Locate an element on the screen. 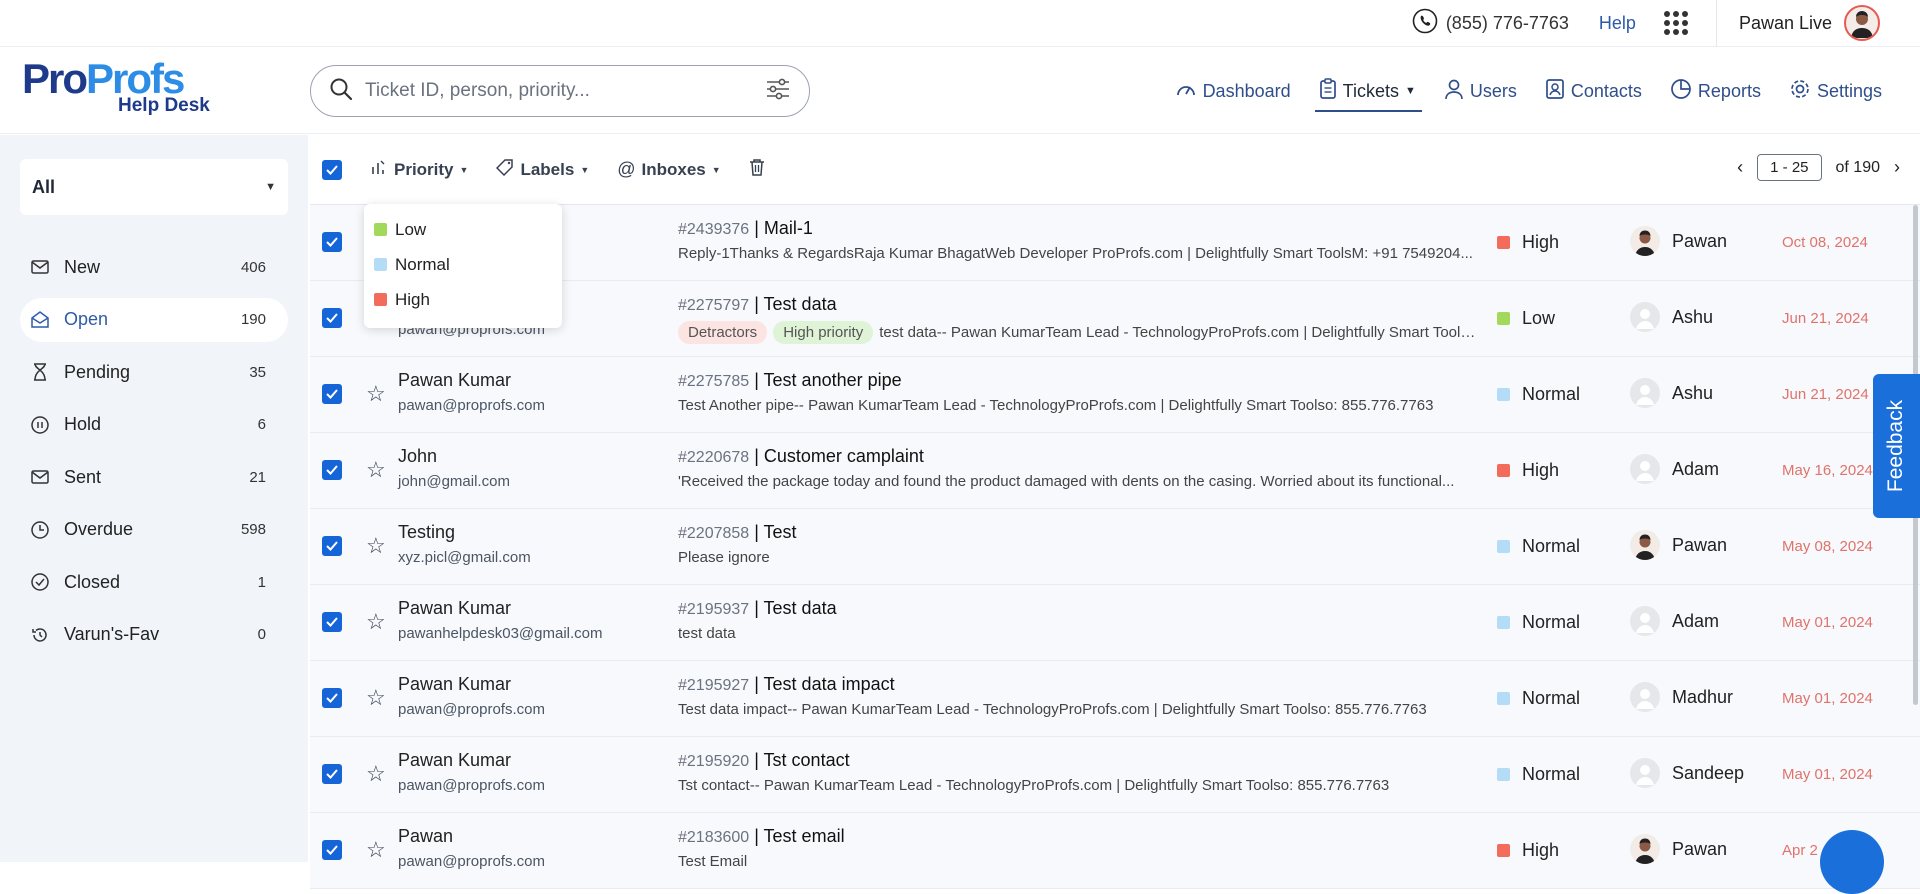  filter-sliders-icon is located at coordinates (778, 91).